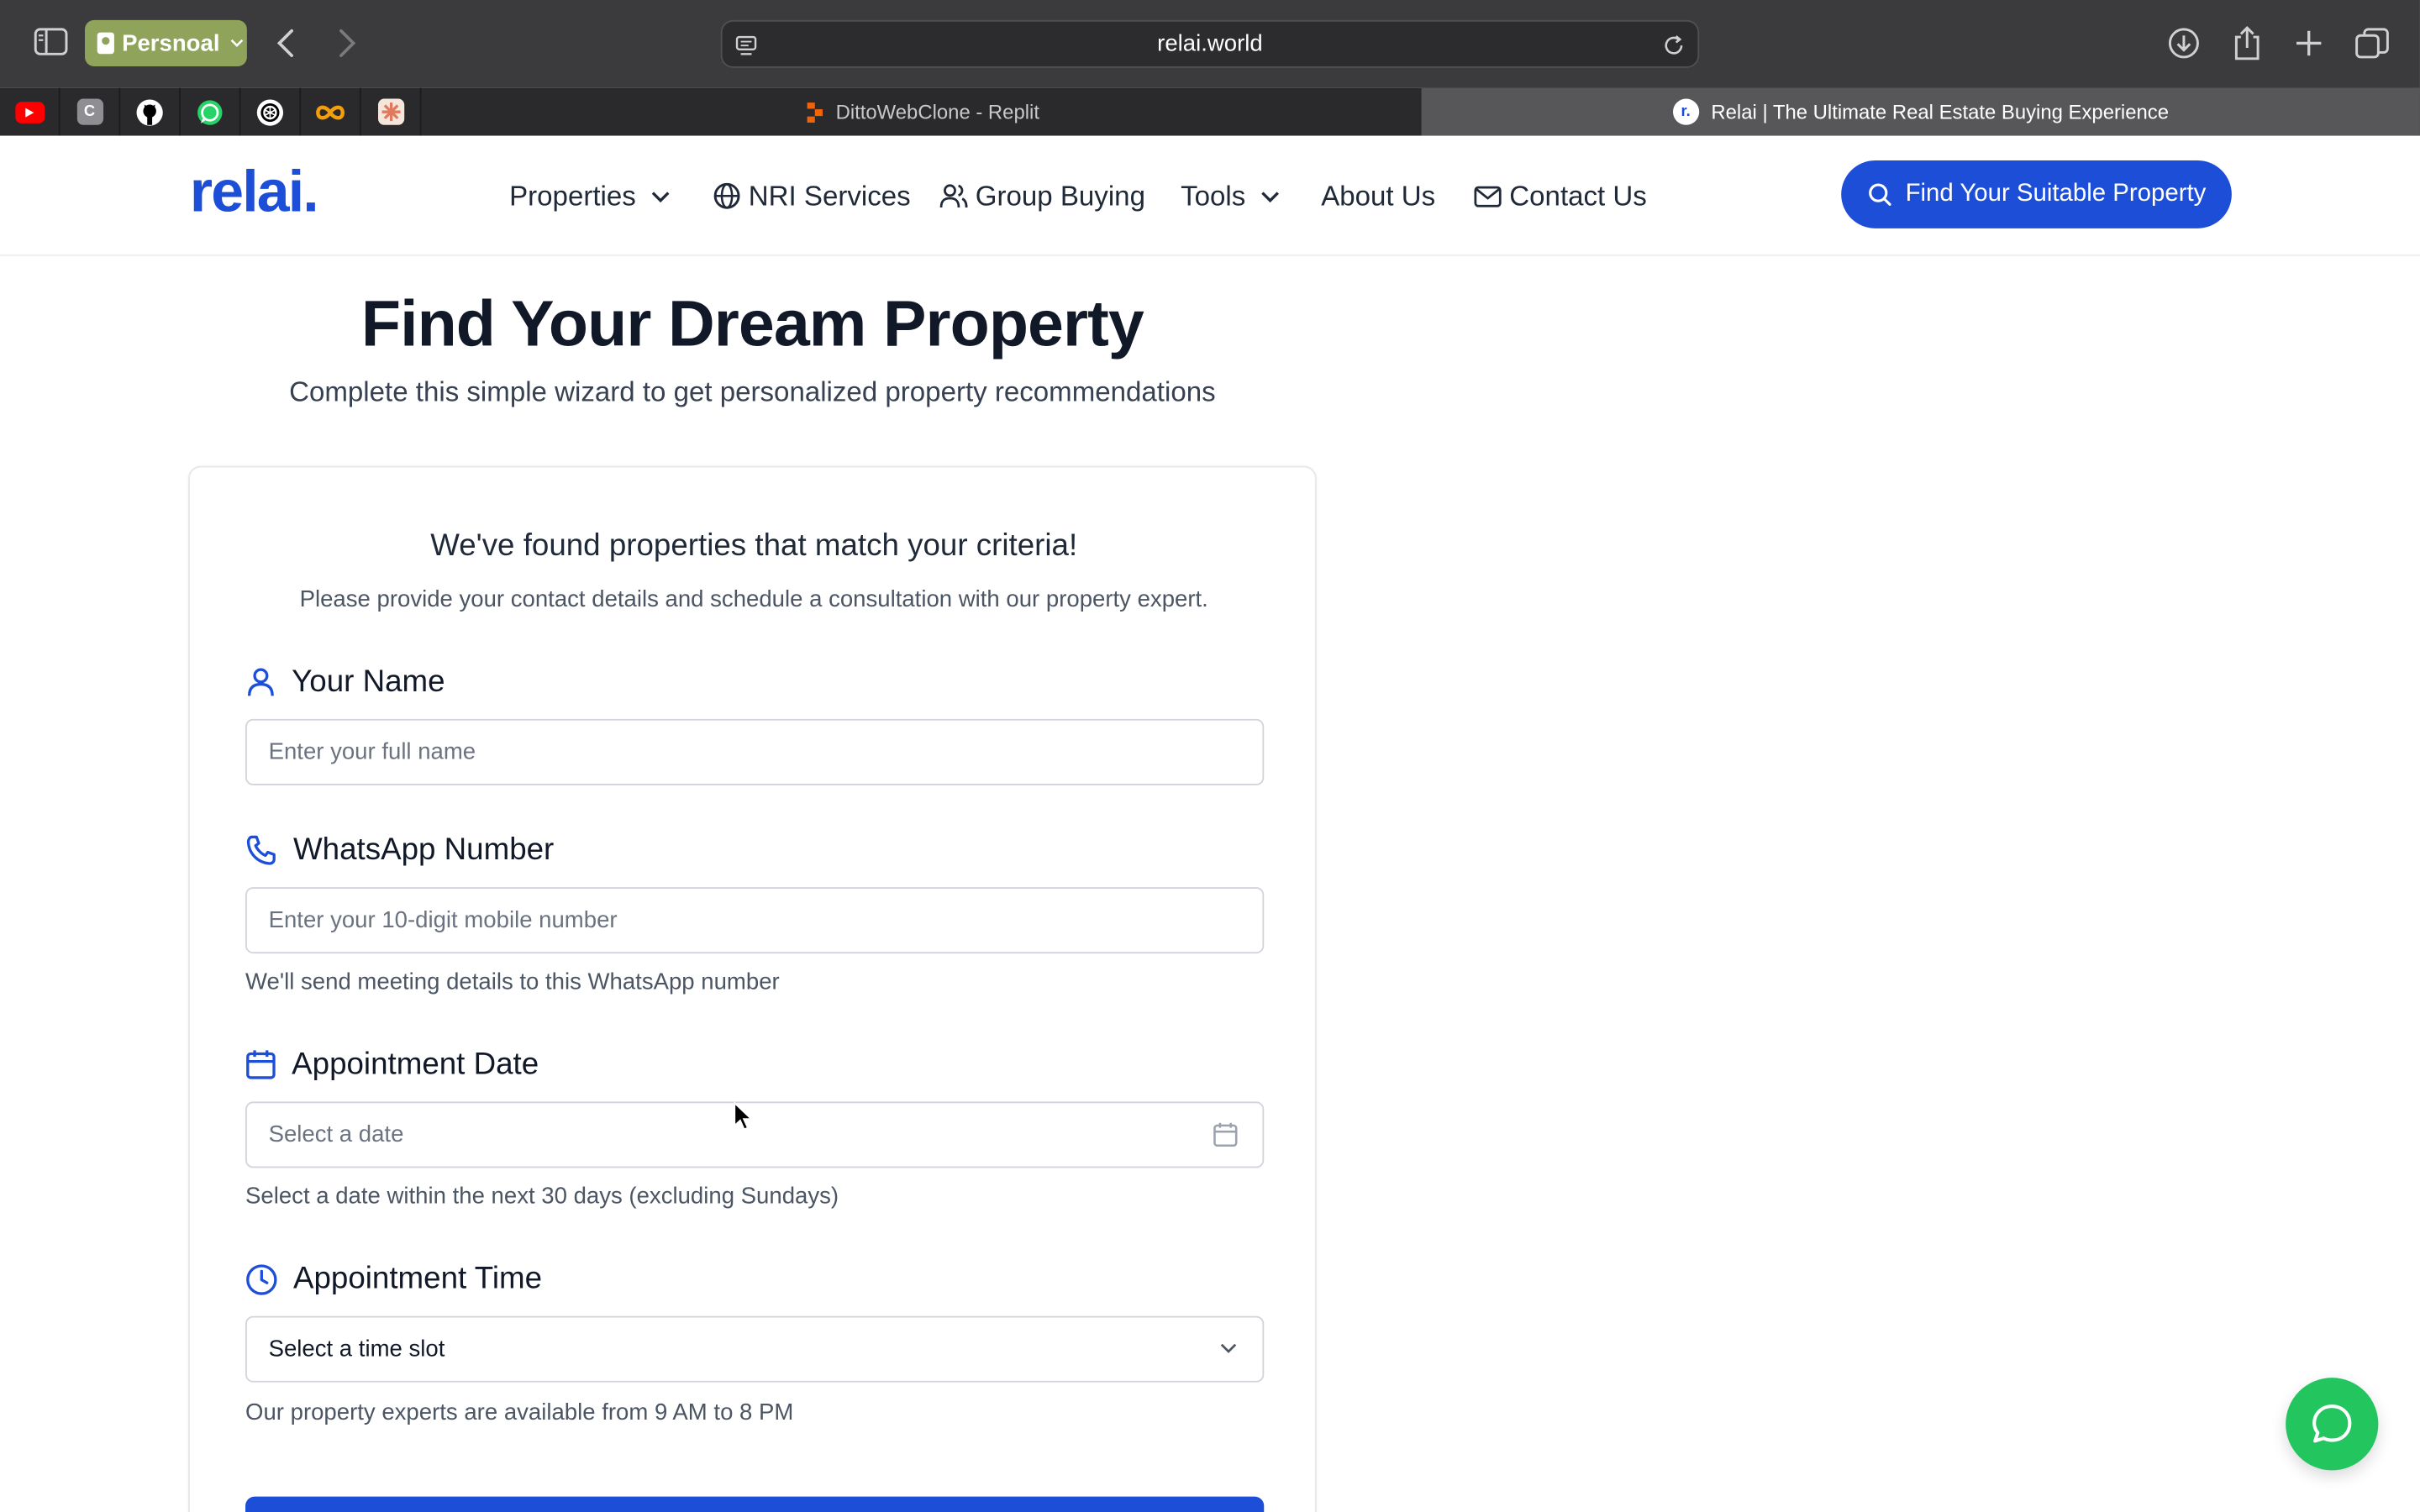 This screenshot has height=1512, width=2420. What do you see at coordinates (2308, 43) in the screenshot?
I see `new-tab-icon` at bounding box center [2308, 43].